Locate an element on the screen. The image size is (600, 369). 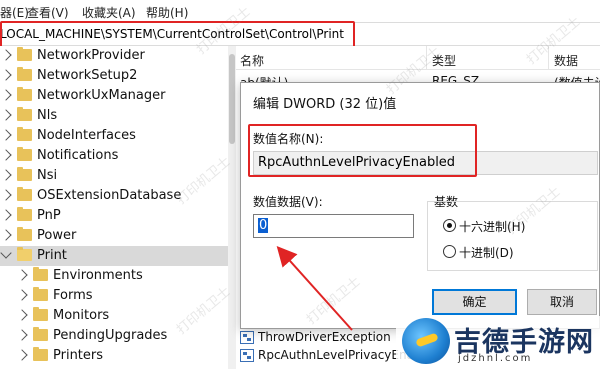
tree-item-label: Nls is located at coordinates (47, 115).